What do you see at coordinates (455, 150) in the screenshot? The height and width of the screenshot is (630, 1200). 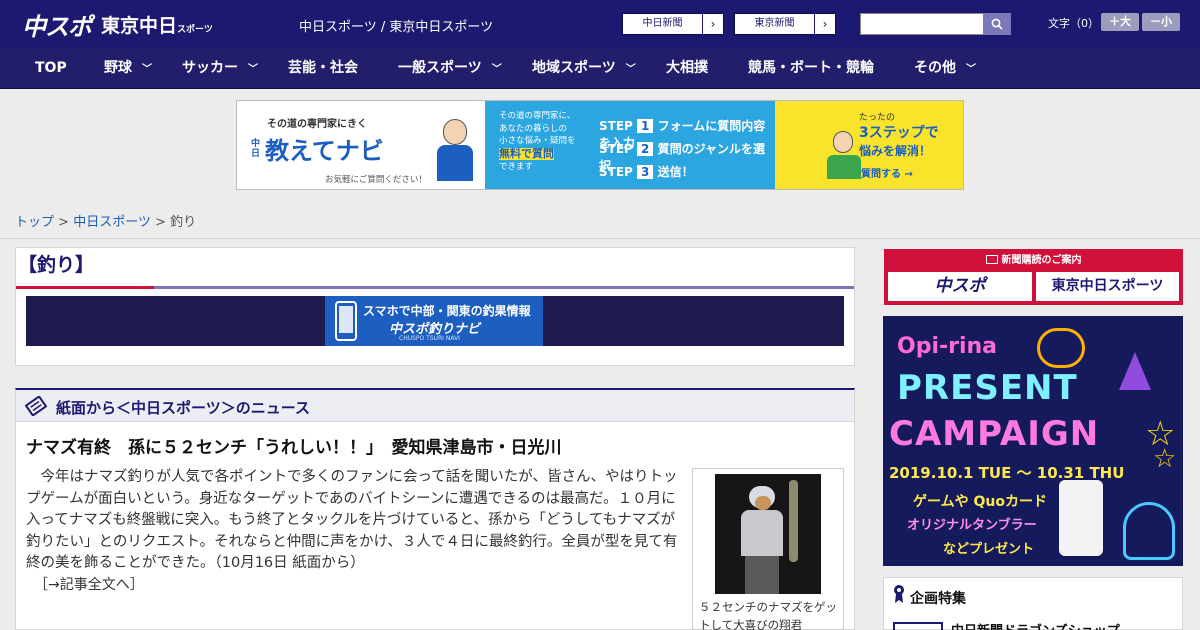 I see `businessman-illustration` at bounding box center [455, 150].